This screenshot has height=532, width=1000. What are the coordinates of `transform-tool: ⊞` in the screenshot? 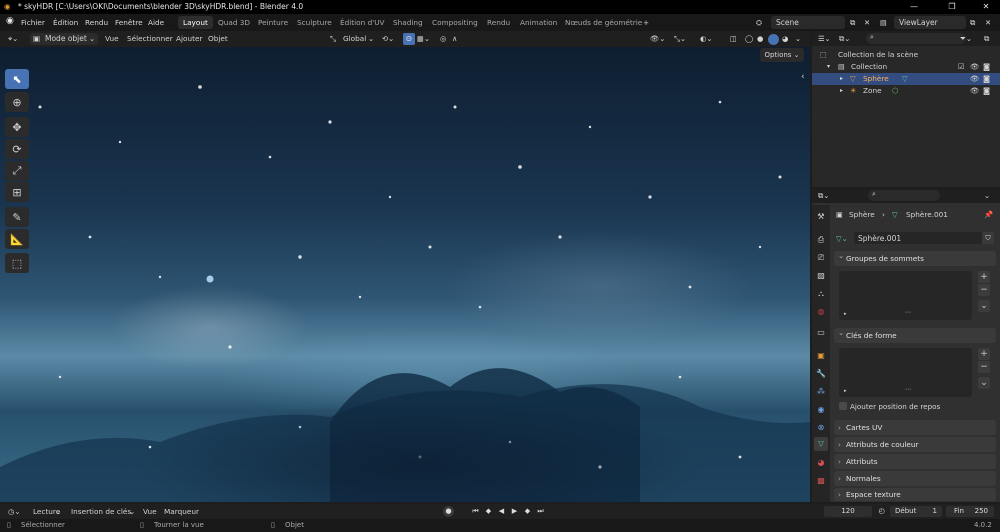 It's located at (17, 192).